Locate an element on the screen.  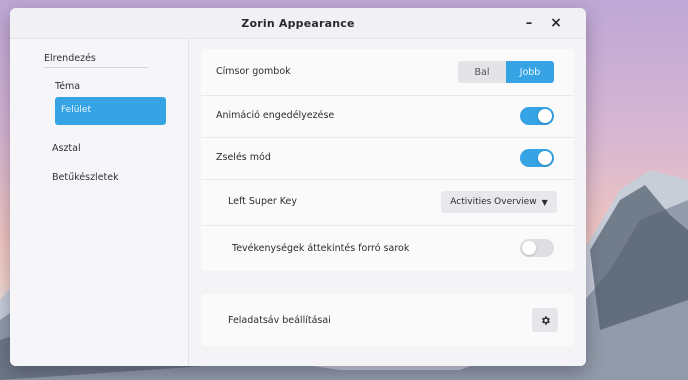
animations-toggle is located at coordinates (537, 116).